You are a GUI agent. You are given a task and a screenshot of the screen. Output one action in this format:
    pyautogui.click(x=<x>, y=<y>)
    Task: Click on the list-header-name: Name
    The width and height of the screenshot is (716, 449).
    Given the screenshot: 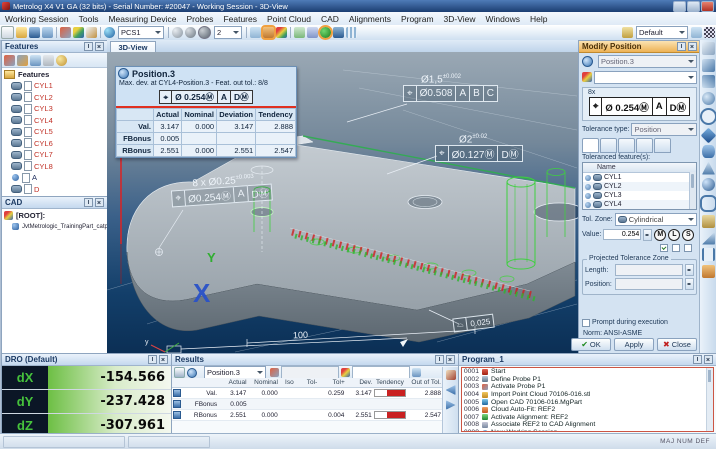 What is the action you would take?
    pyautogui.click(x=639, y=168)
    